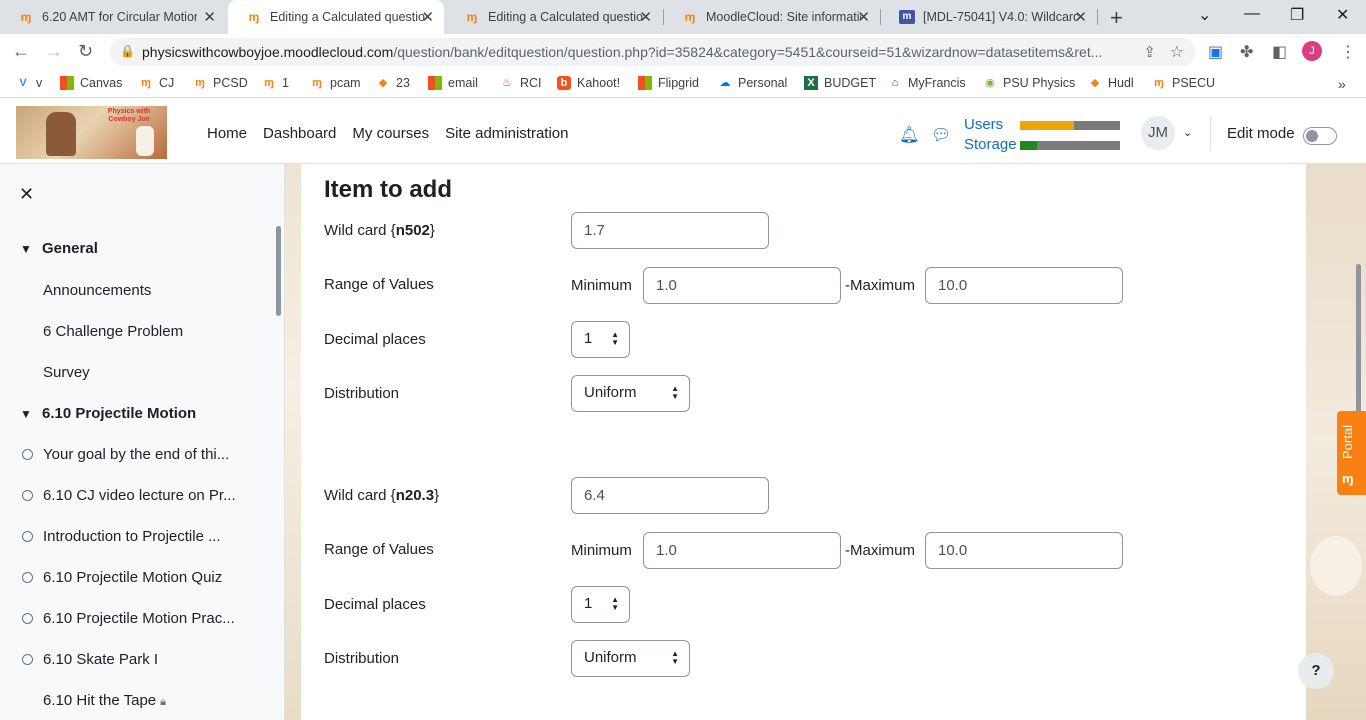 Image resolution: width=1366 pixels, height=720 pixels. I want to click on profile-avatar: J, so click(1312, 51).